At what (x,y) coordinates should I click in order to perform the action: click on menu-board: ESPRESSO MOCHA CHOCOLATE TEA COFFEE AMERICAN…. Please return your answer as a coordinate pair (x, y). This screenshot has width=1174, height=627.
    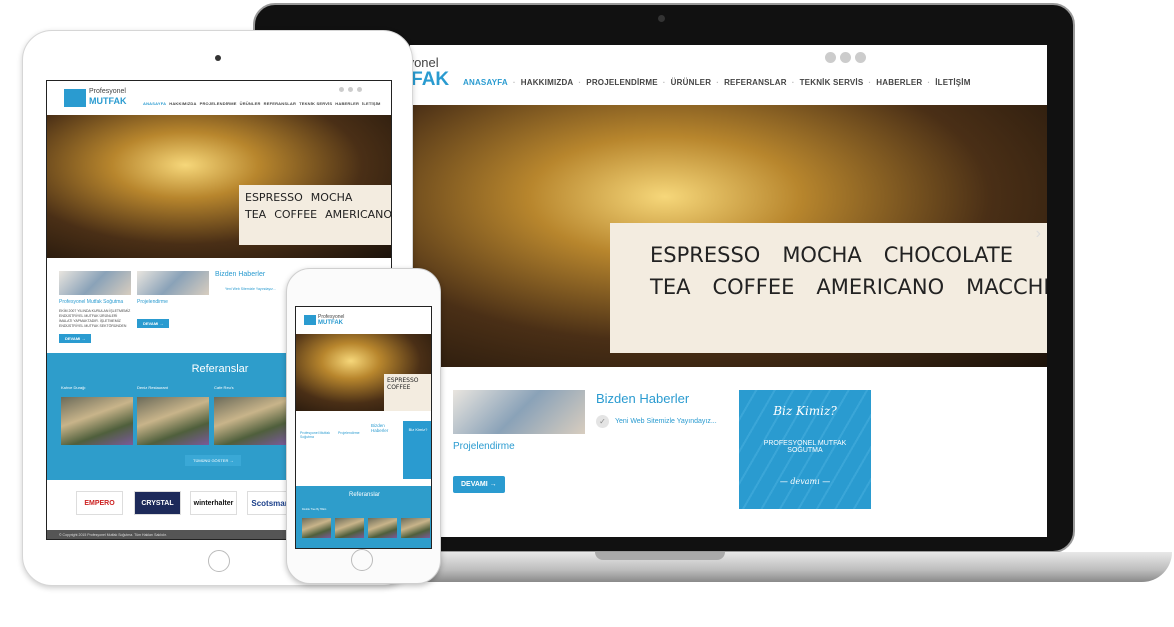
    Looking at the image, I should click on (828, 288).